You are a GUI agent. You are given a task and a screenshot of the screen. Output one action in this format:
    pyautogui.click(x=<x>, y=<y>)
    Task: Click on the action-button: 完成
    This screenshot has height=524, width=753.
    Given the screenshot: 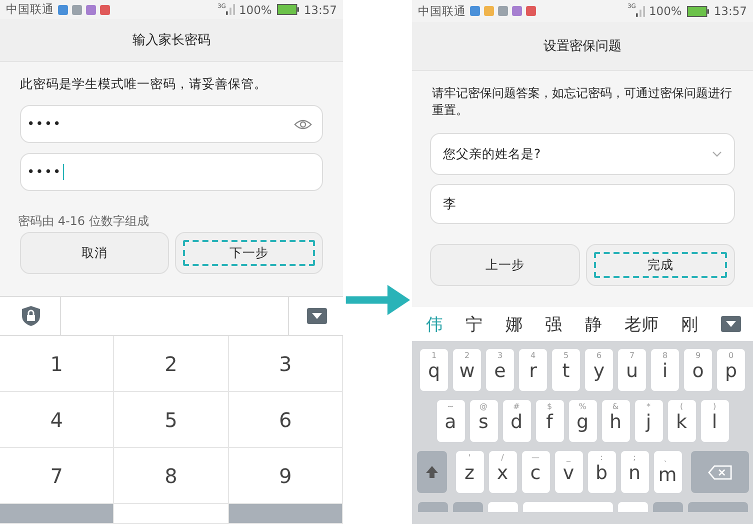 What is the action you would take?
    pyautogui.click(x=660, y=265)
    